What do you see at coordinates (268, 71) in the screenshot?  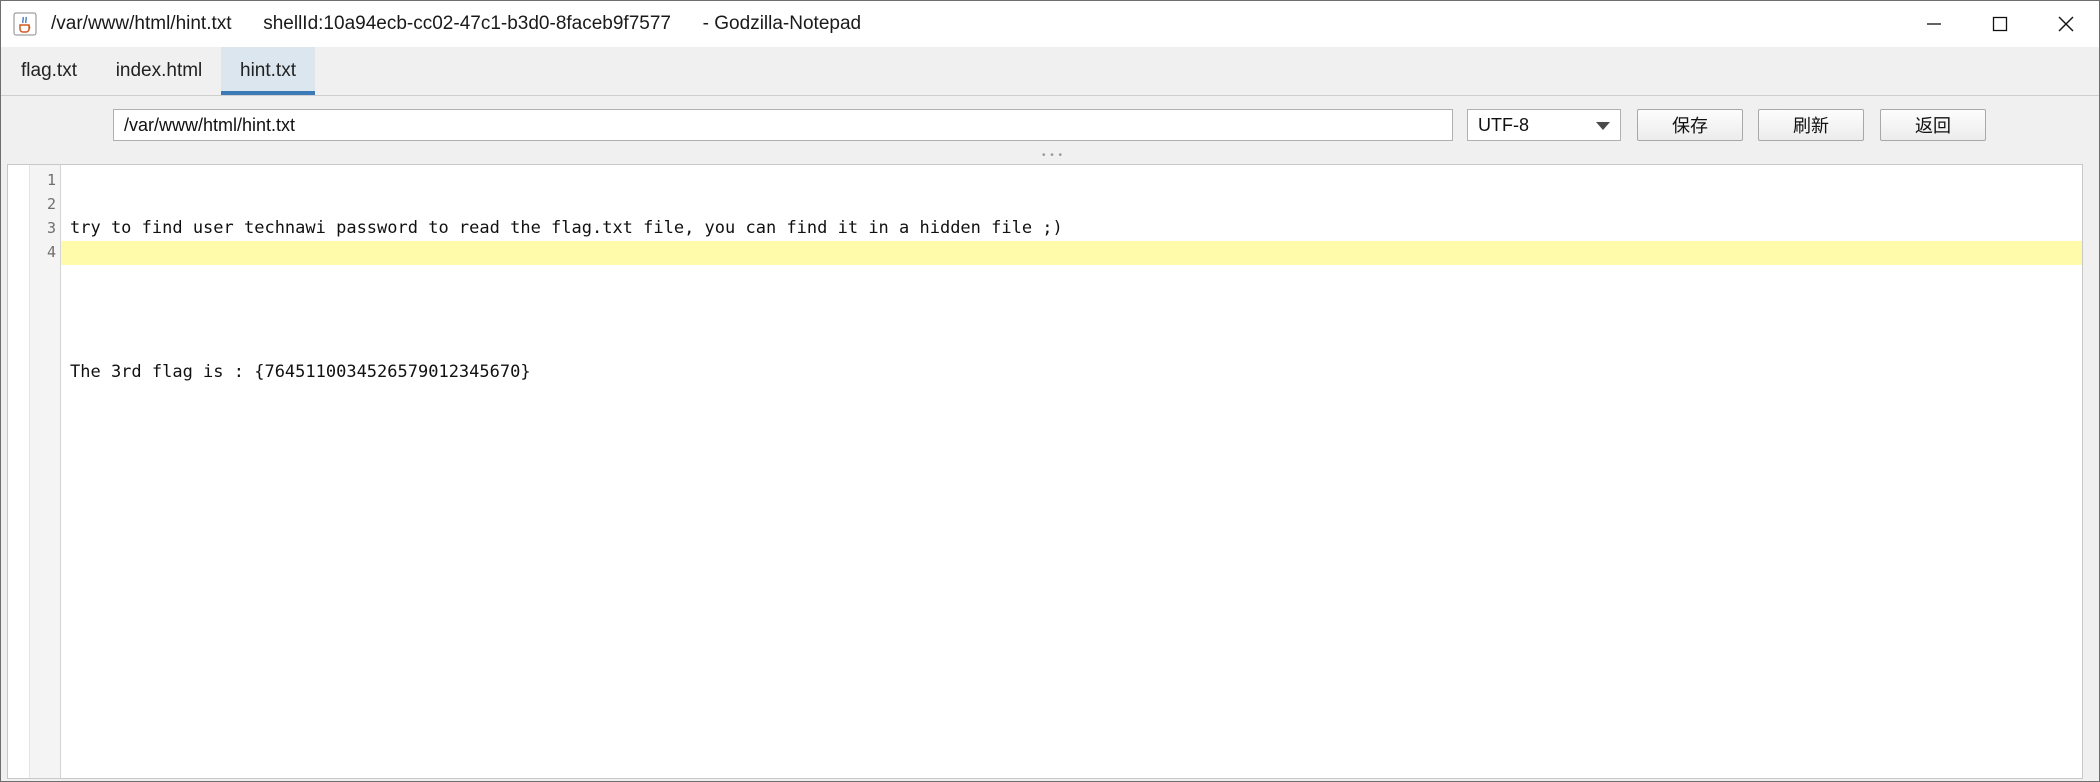 I see `tab-hint-txt: hint.txt` at bounding box center [268, 71].